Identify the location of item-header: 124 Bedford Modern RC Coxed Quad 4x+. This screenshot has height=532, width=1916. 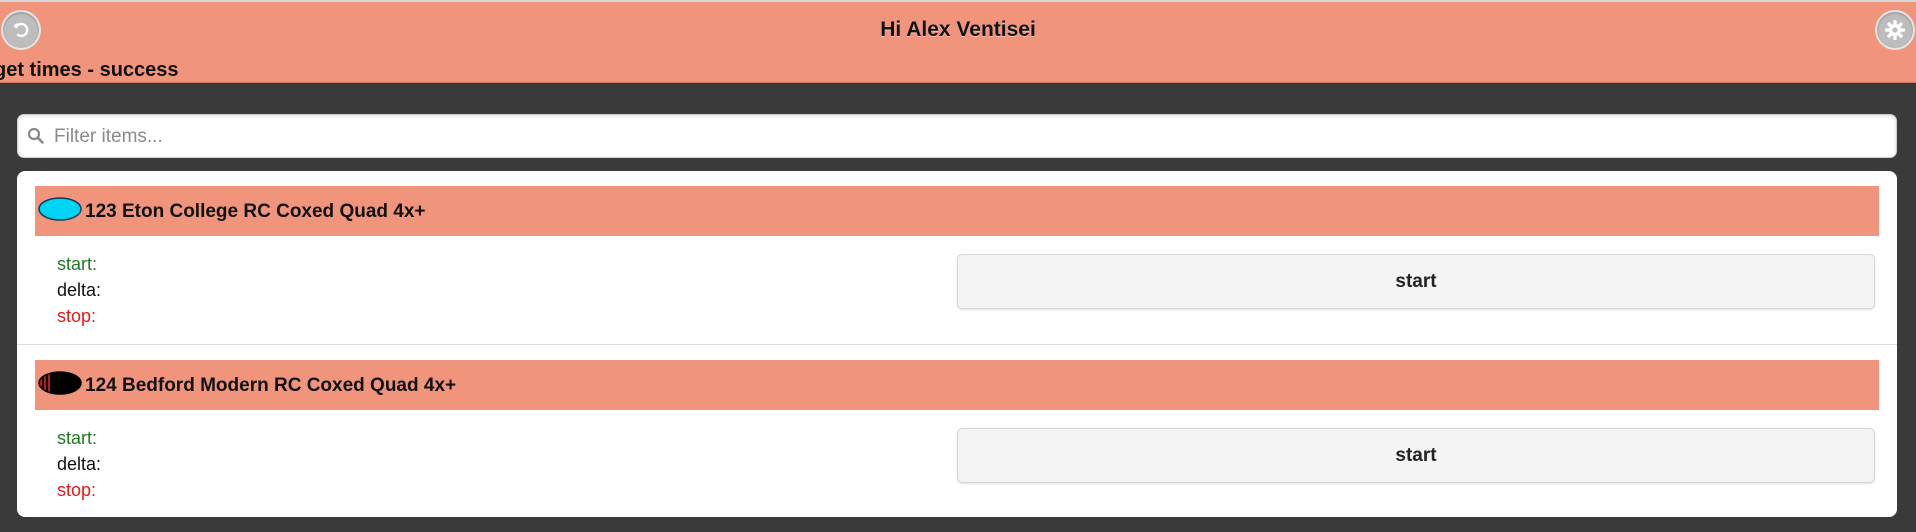
(957, 385).